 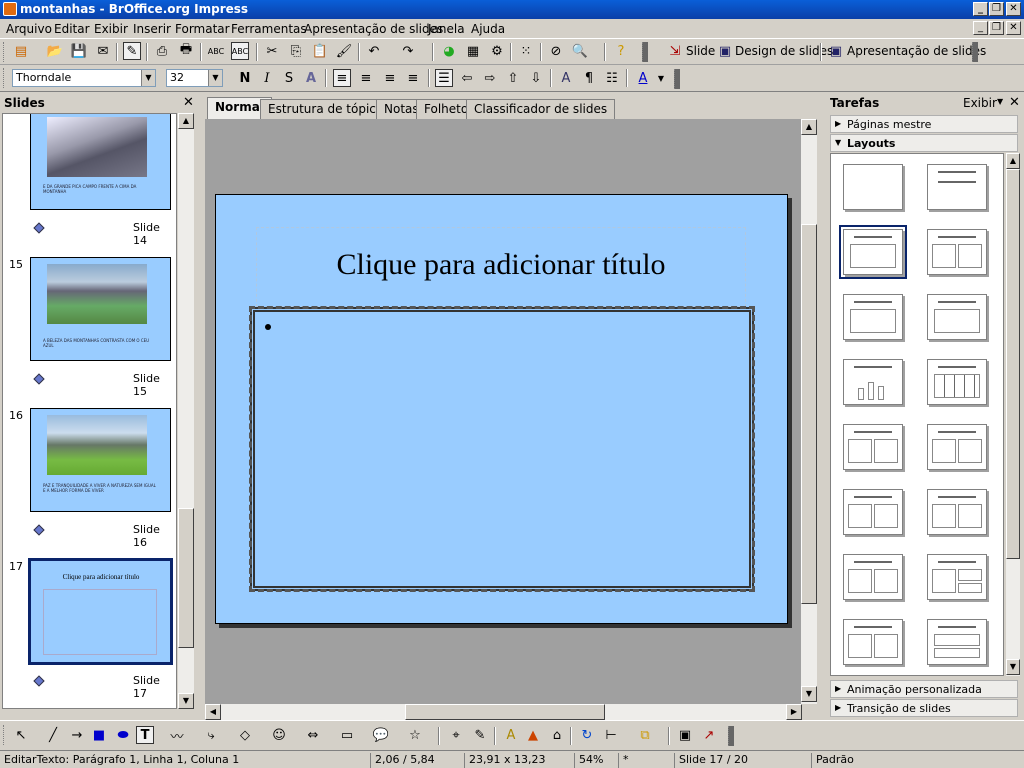 What do you see at coordinates (513, 78) in the screenshot?
I see `move-up-icon: ⇧` at bounding box center [513, 78].